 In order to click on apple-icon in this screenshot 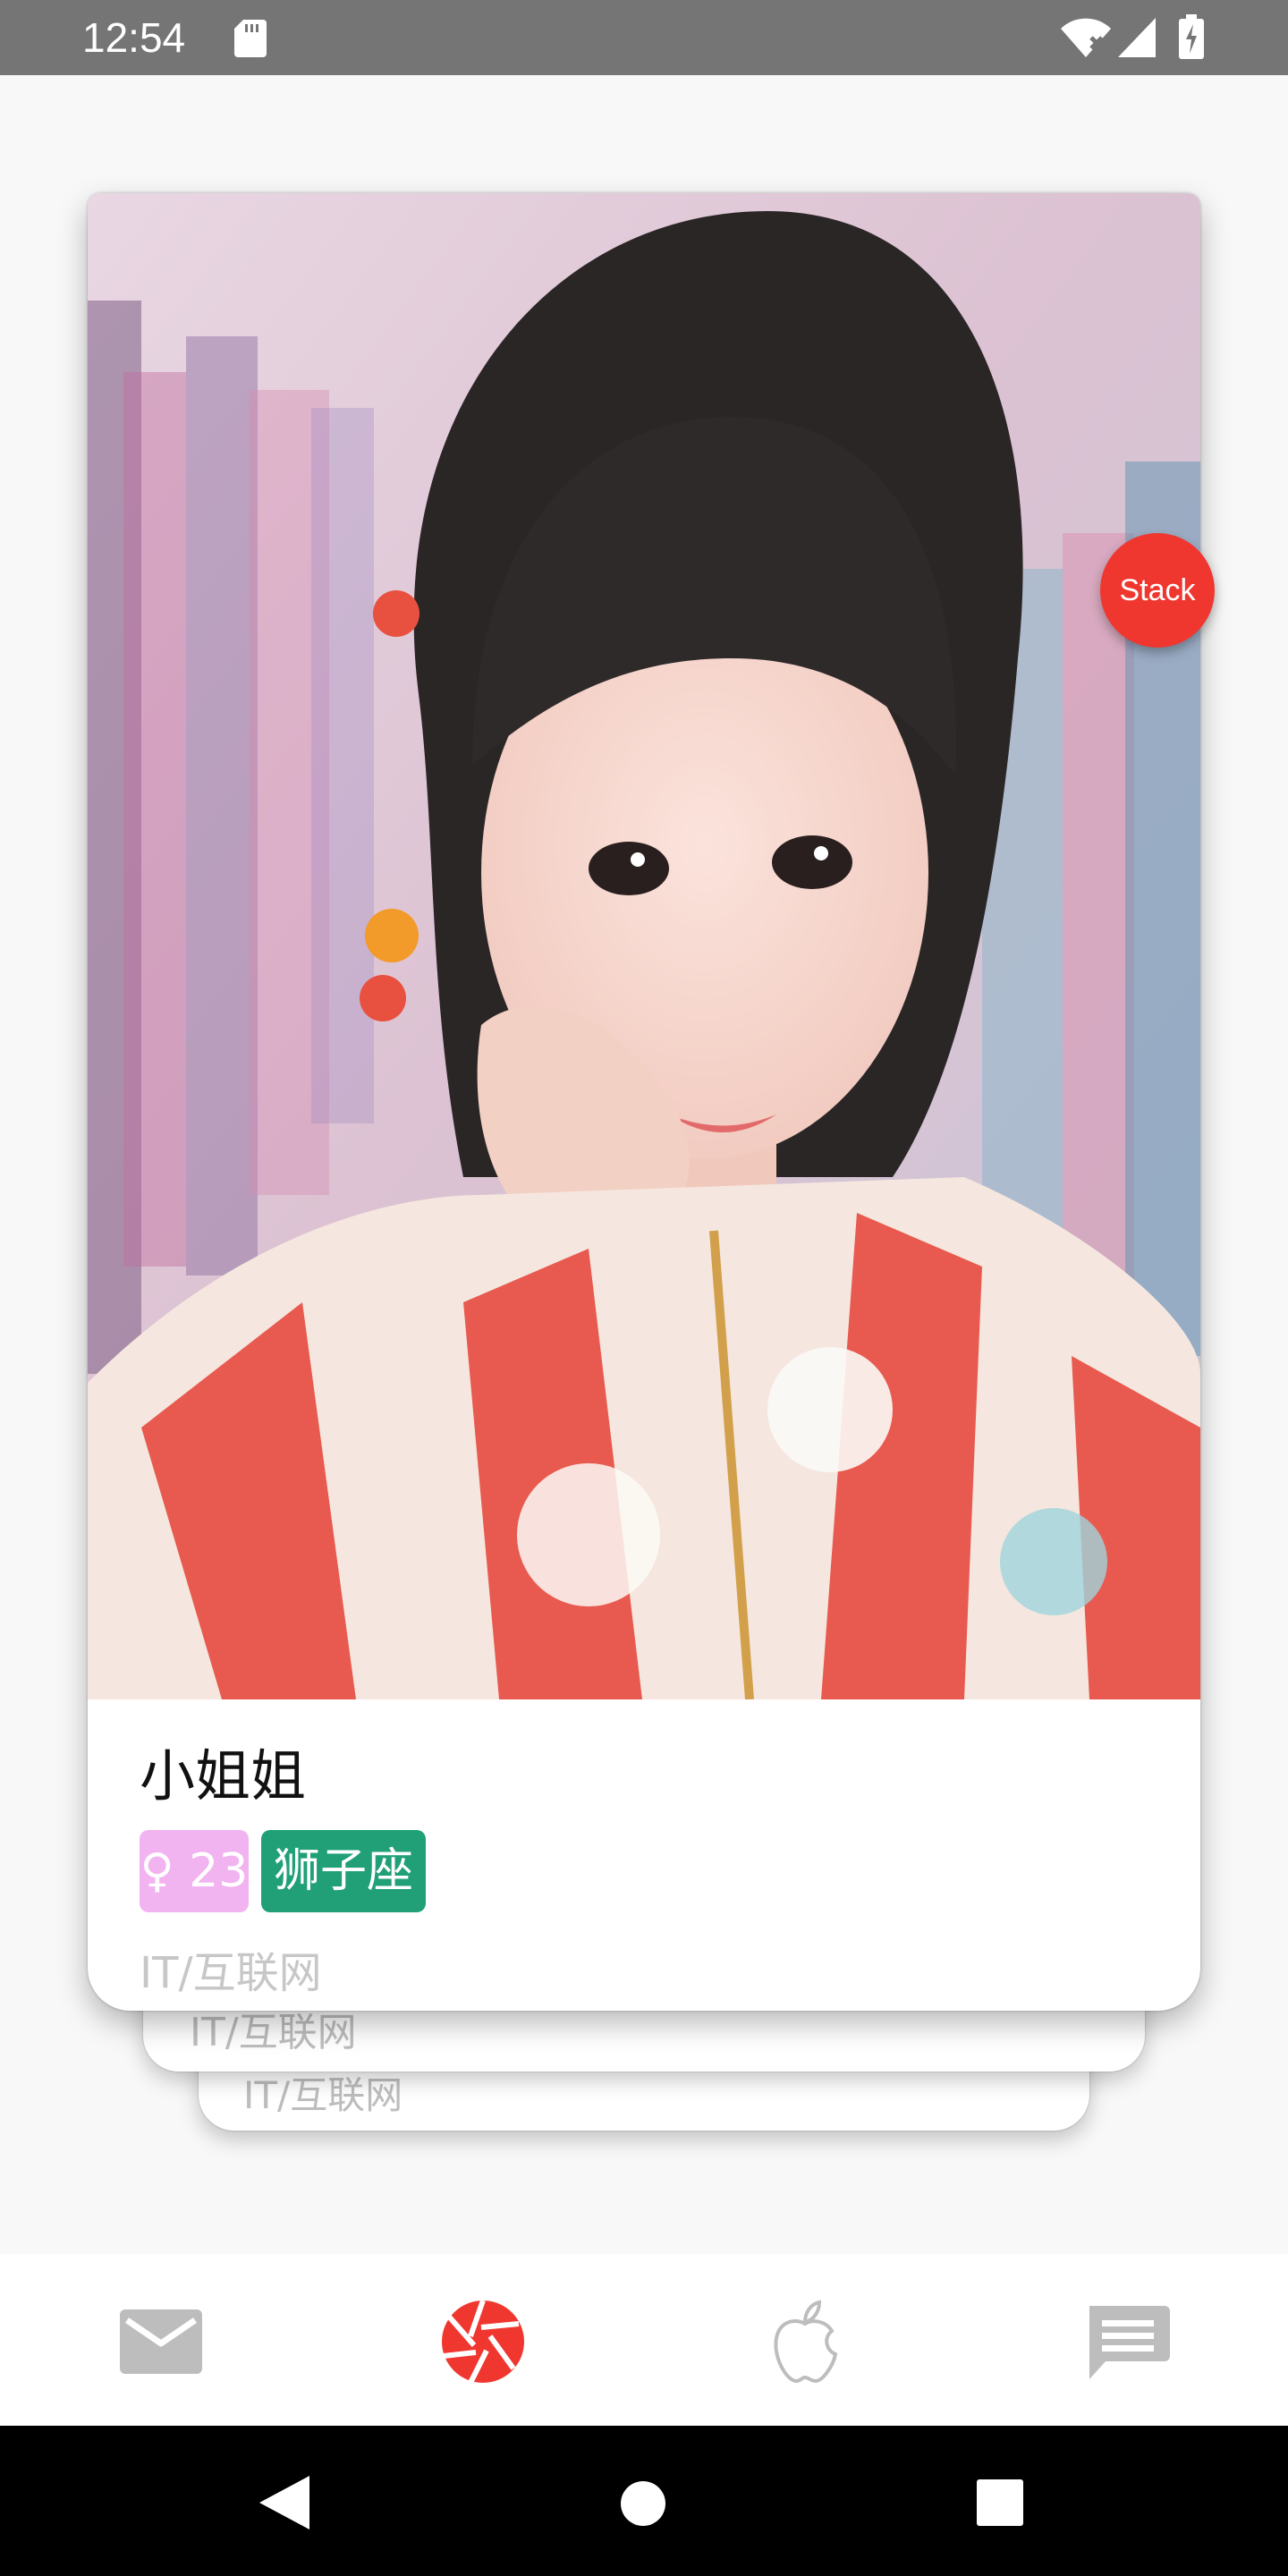, I will do `click(805, 2341)`.